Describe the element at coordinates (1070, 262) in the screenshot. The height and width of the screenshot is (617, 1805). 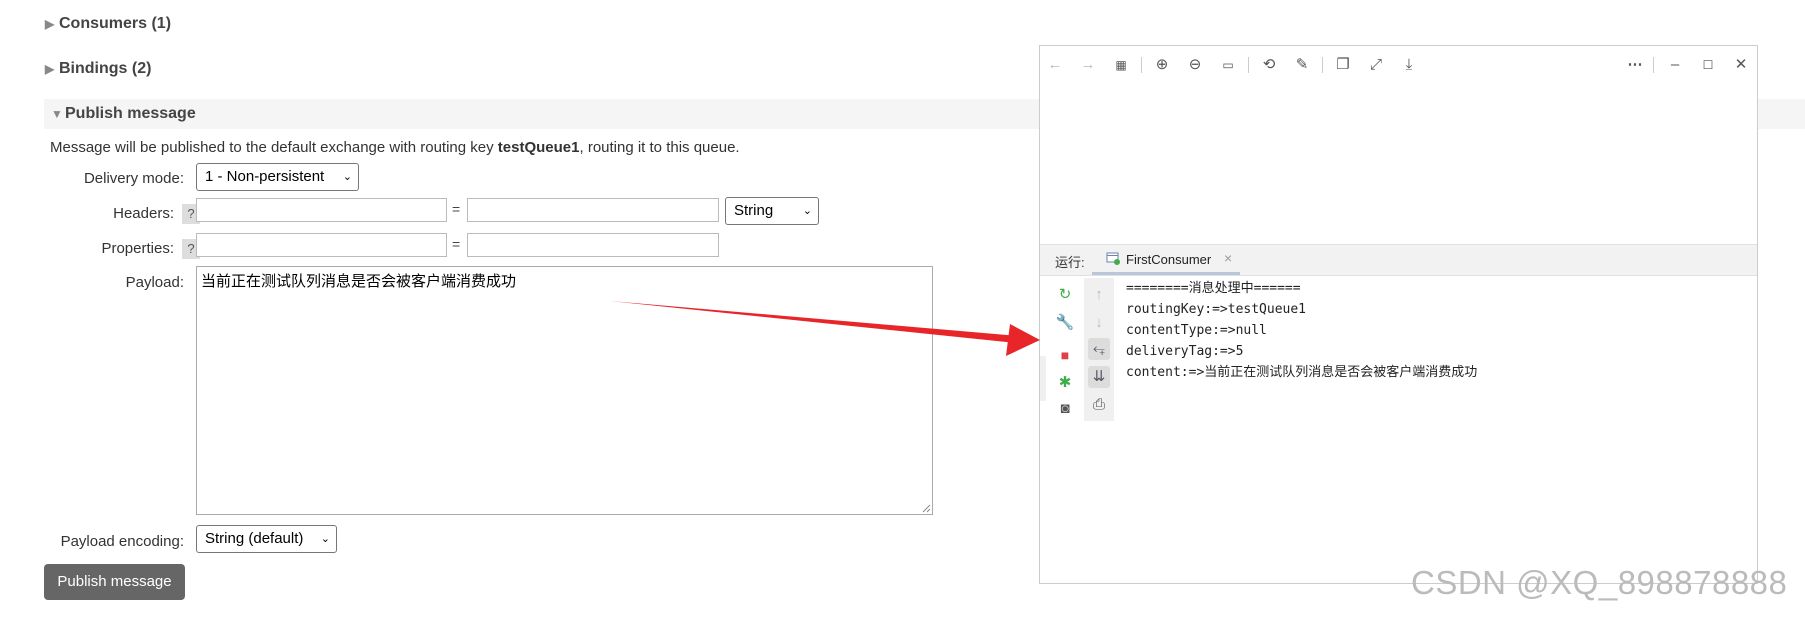
I see `run-label: 运行:` at that location.